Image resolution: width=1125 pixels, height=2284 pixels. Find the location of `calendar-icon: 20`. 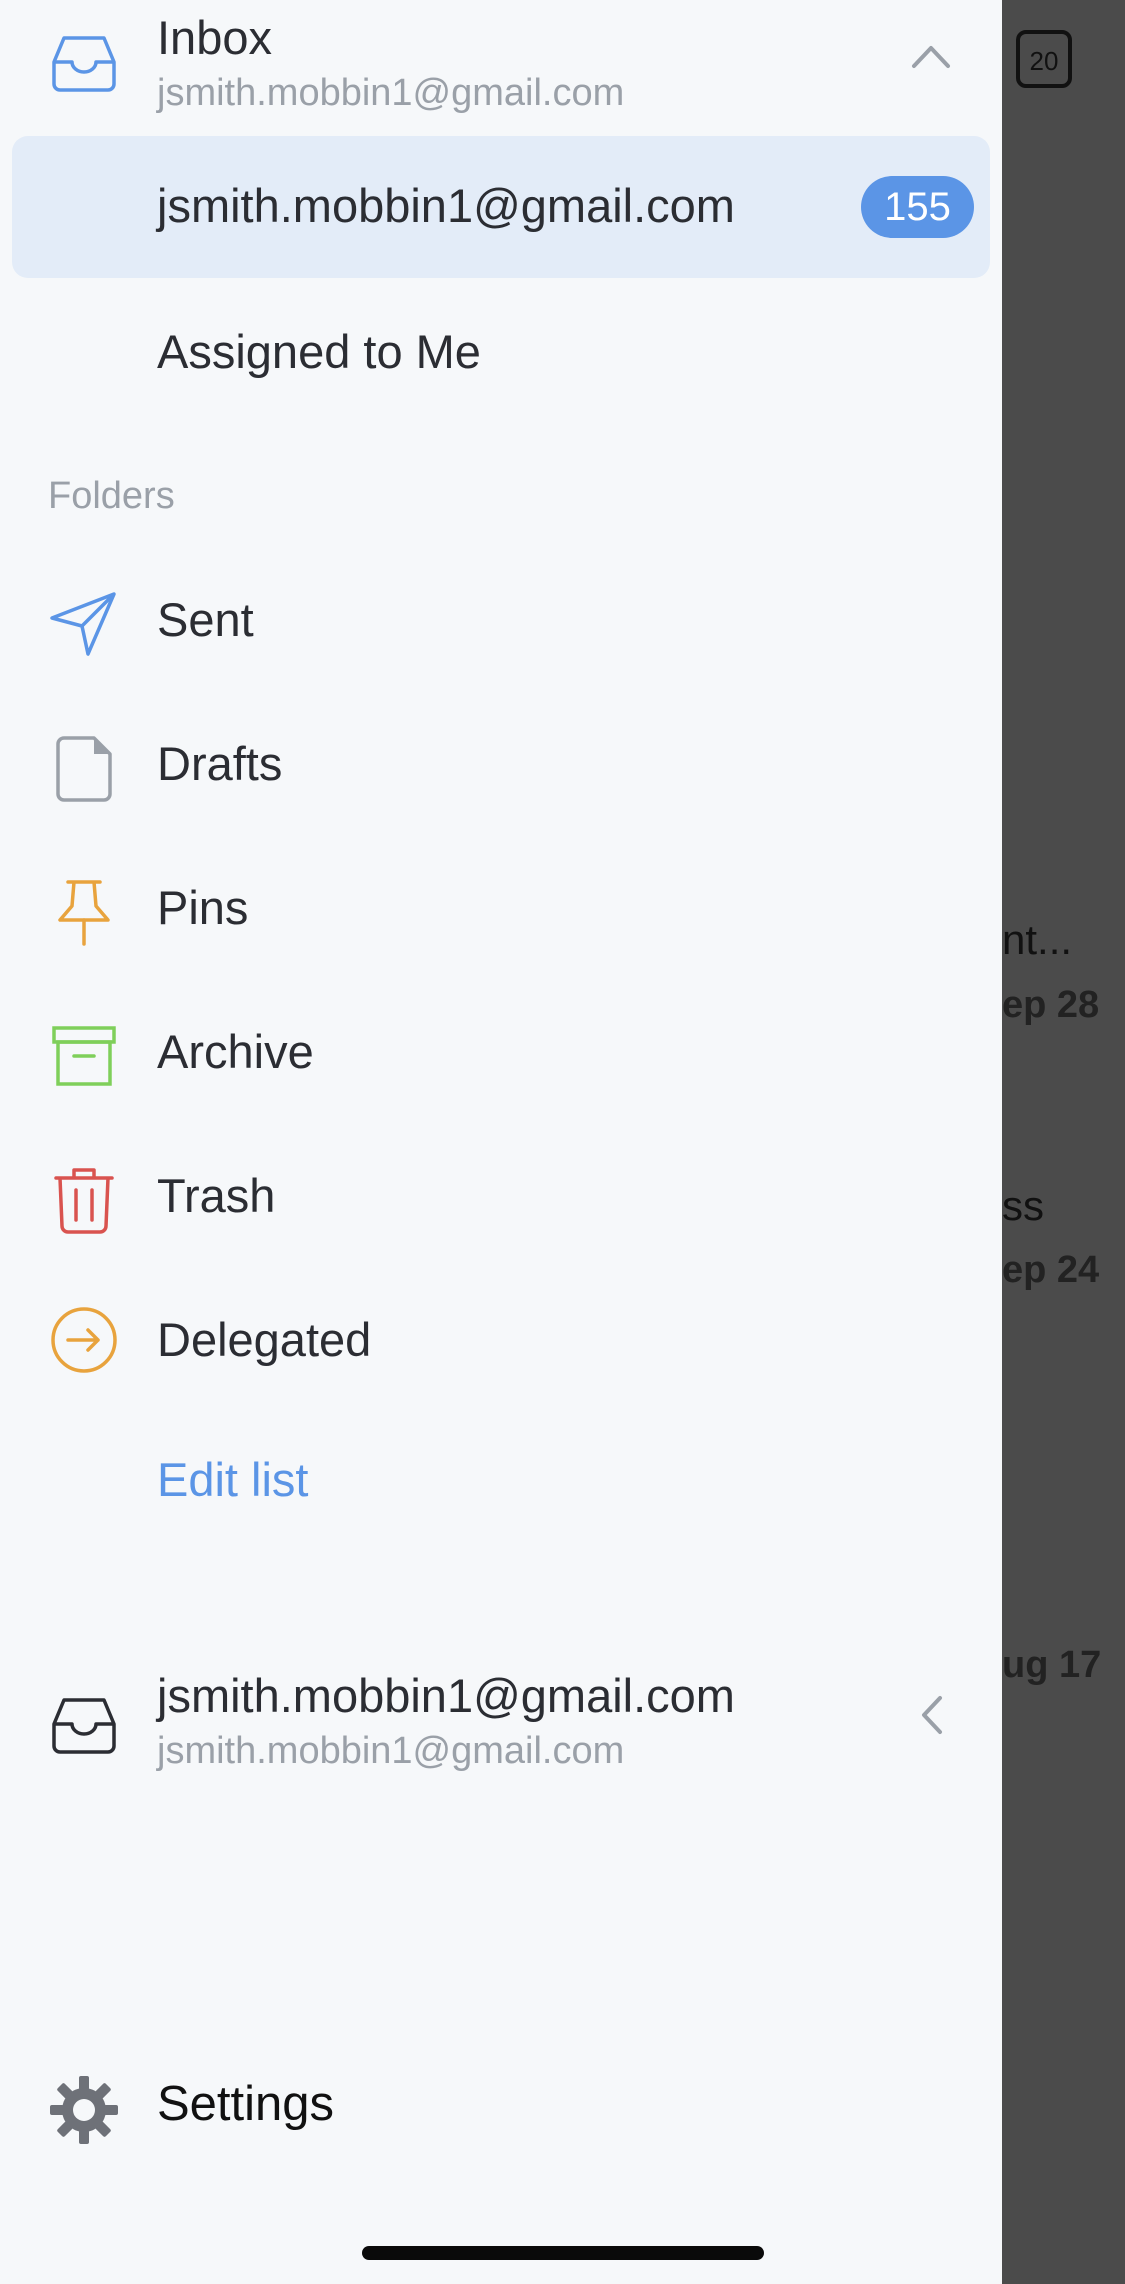

calendar-icon: 20 is located at coordinates (1044, 59).